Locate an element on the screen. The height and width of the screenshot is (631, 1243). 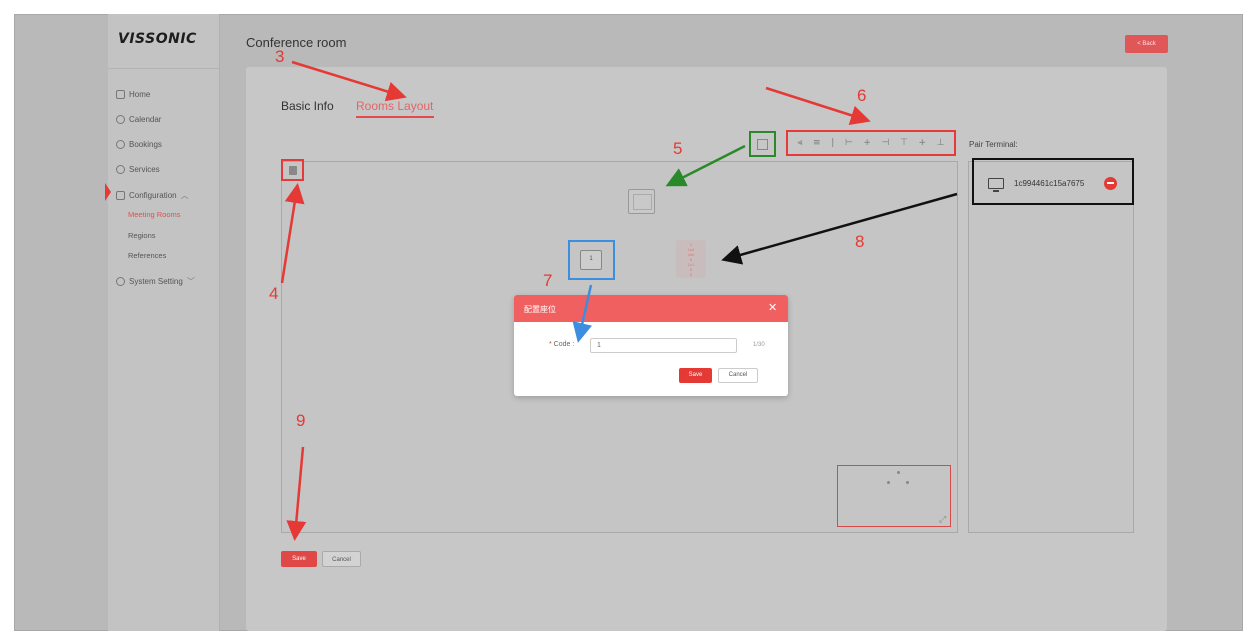
configure-seat-dialog: 配置座位 ✕ * Code : 1 1/30 Save Cancel is located at coordinates (651, 345).